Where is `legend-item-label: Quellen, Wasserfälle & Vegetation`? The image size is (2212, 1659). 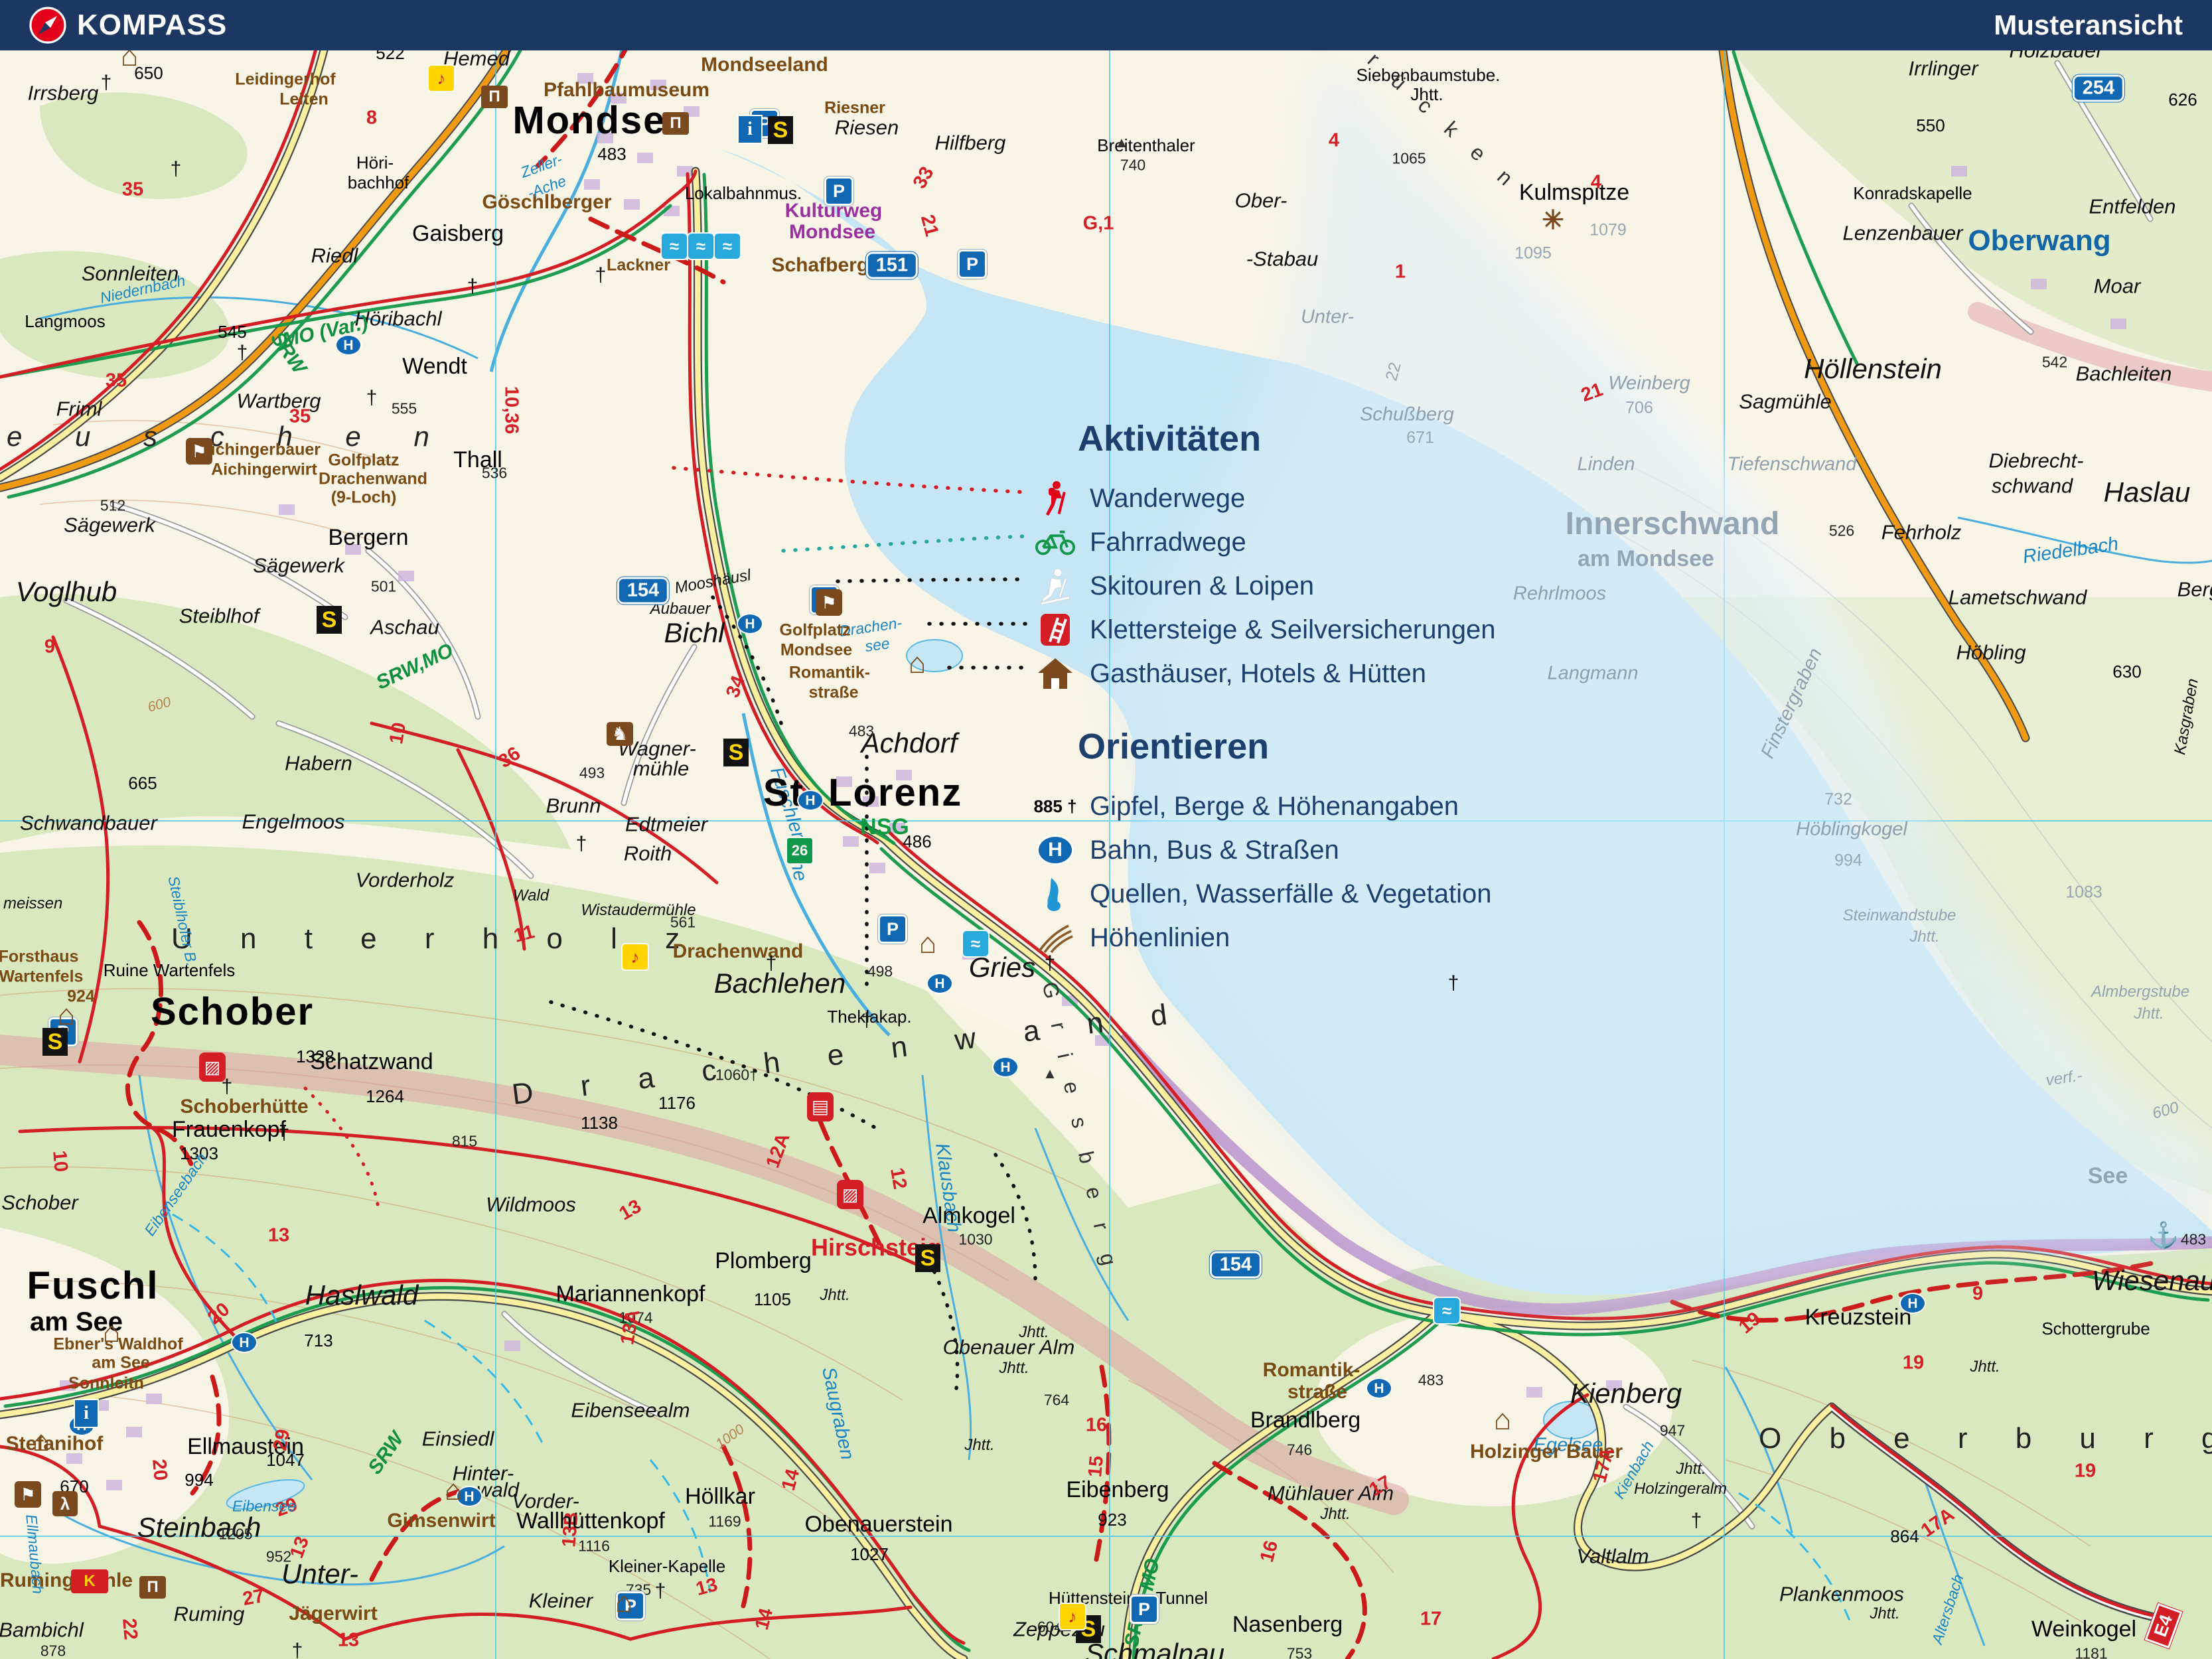
legend-item-label: Quellen, Wasserfälle & Vegetation is located at coordinates (1291, 893).